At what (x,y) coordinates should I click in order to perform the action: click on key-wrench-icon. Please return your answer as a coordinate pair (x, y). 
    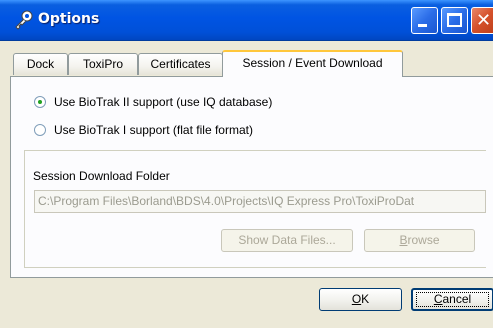
    Looking at the image, I should click on (24, 20).